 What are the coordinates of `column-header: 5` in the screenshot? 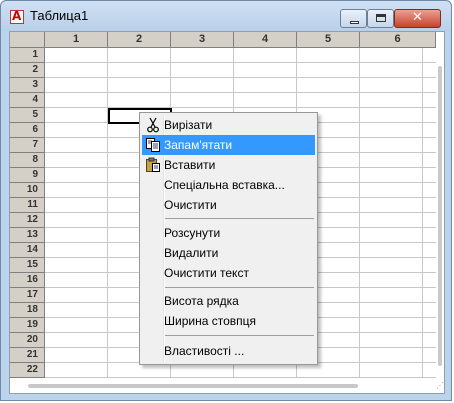 It's located at (328, 40).